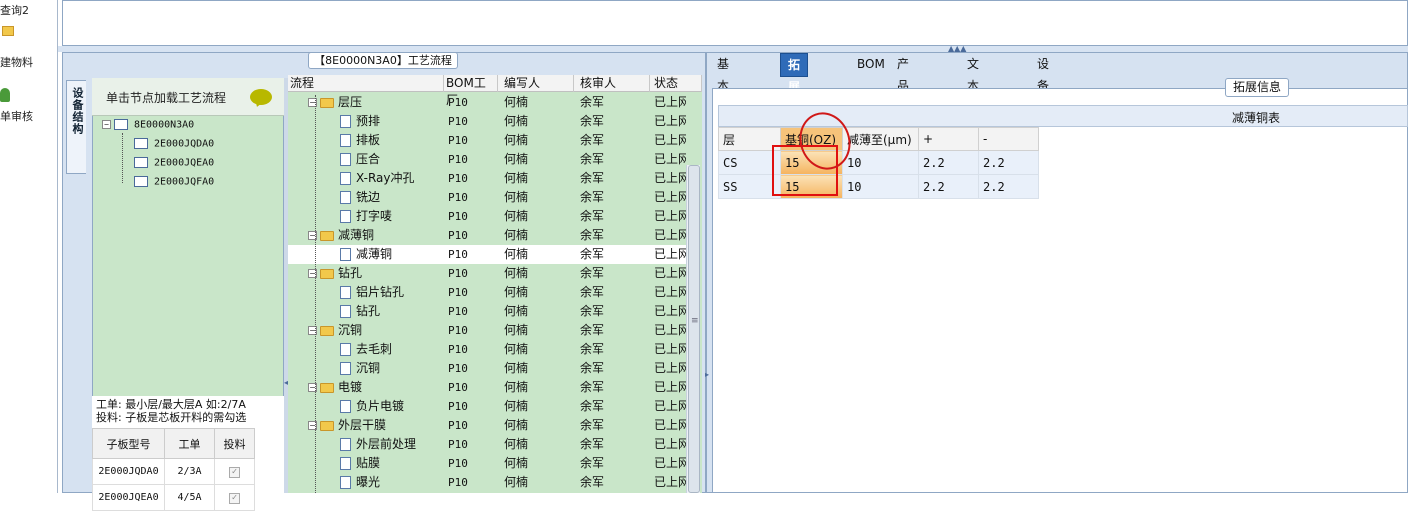  Describe the element at coordinates (612, 83) in the screenshot. I see `column-header: 核审人` at that location.